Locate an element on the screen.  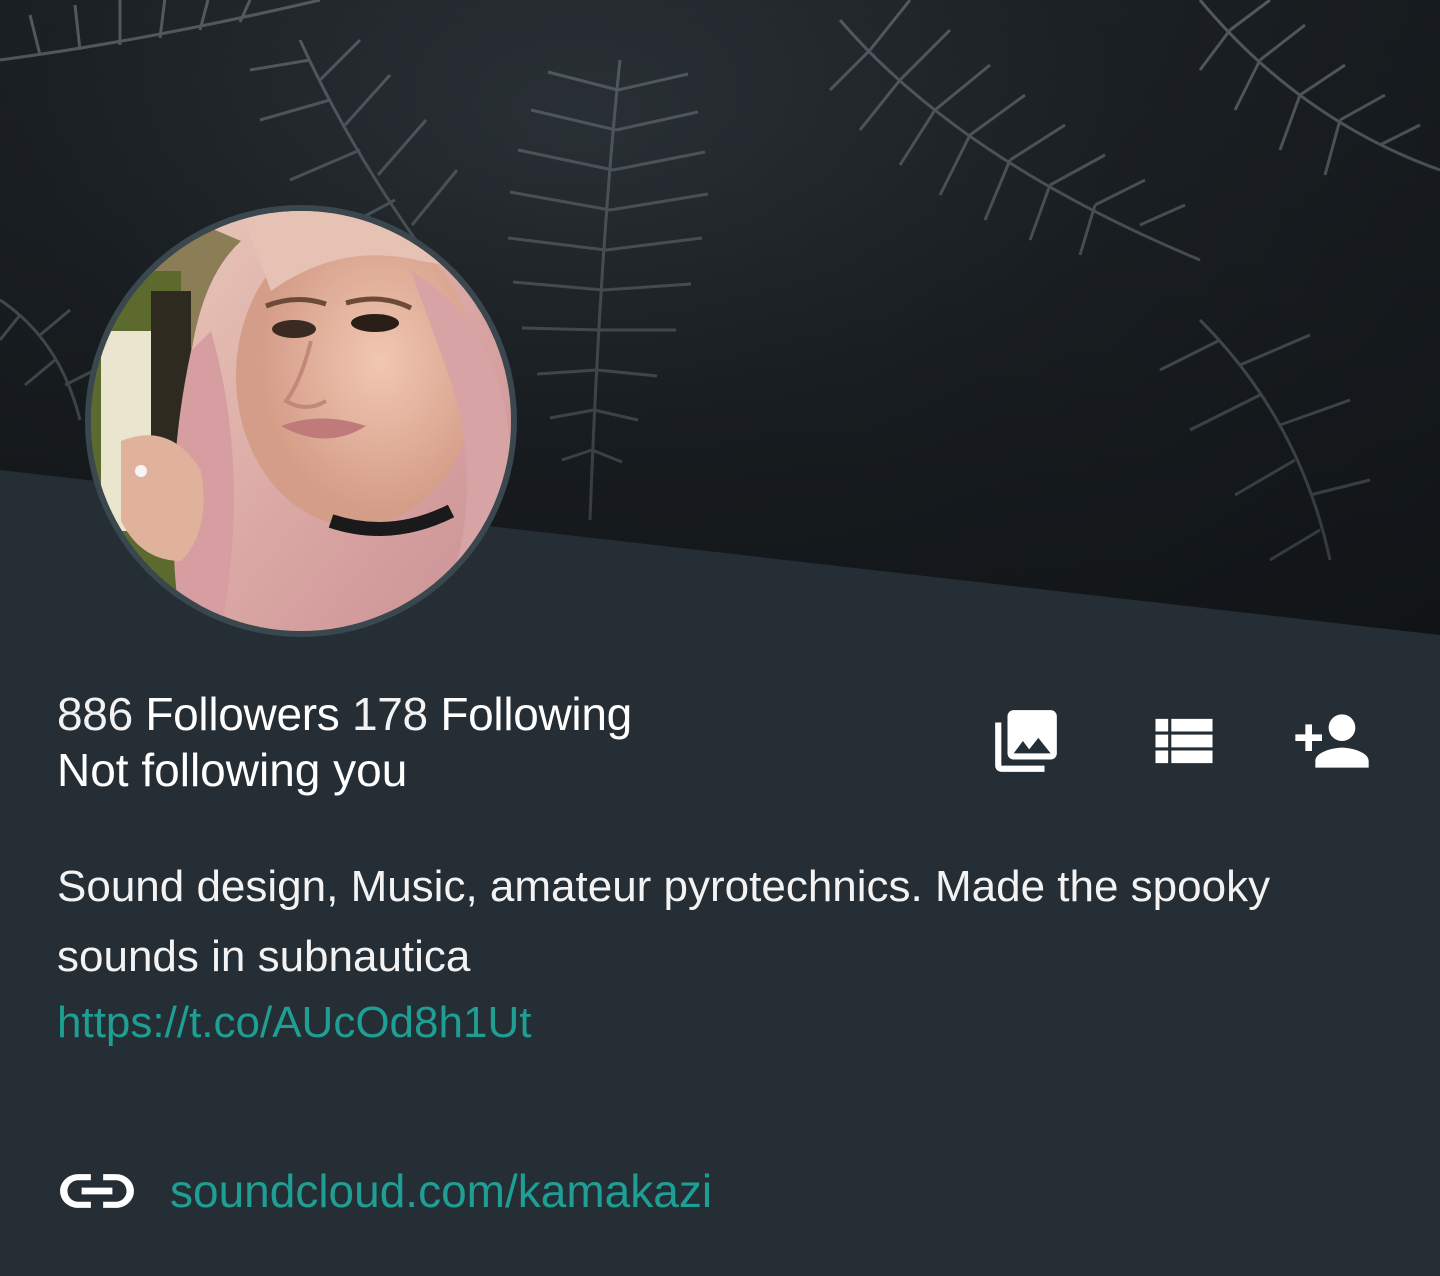
link-icon is located at coordinates (97, 1191).